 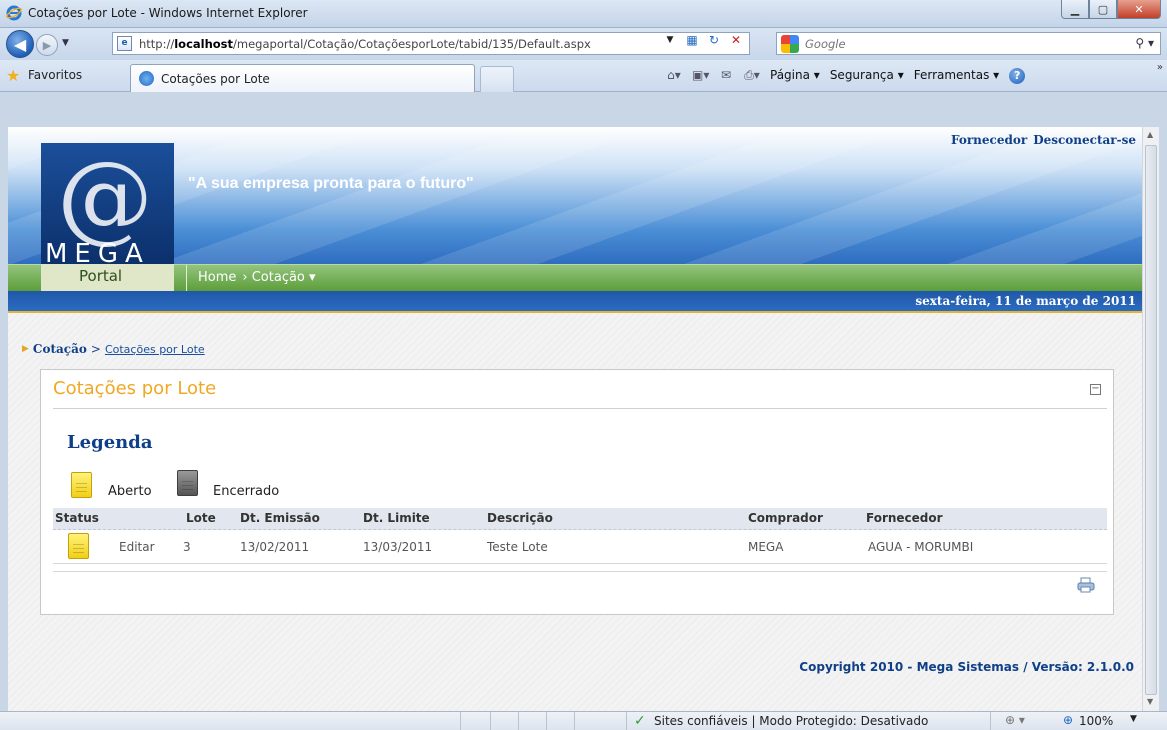 I want to click on mega-logo: @ MEGA, so click(x=107, y=206).